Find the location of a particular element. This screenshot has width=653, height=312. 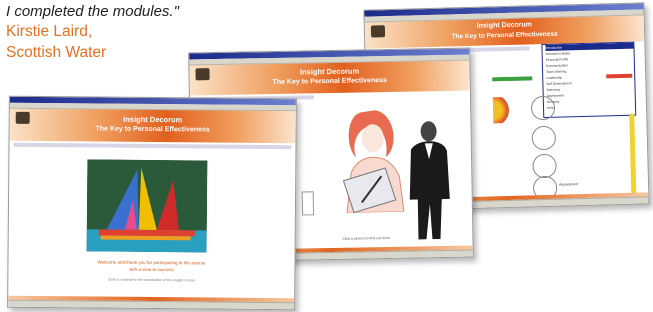

color-bar-red is located at coordinates (619, 76).